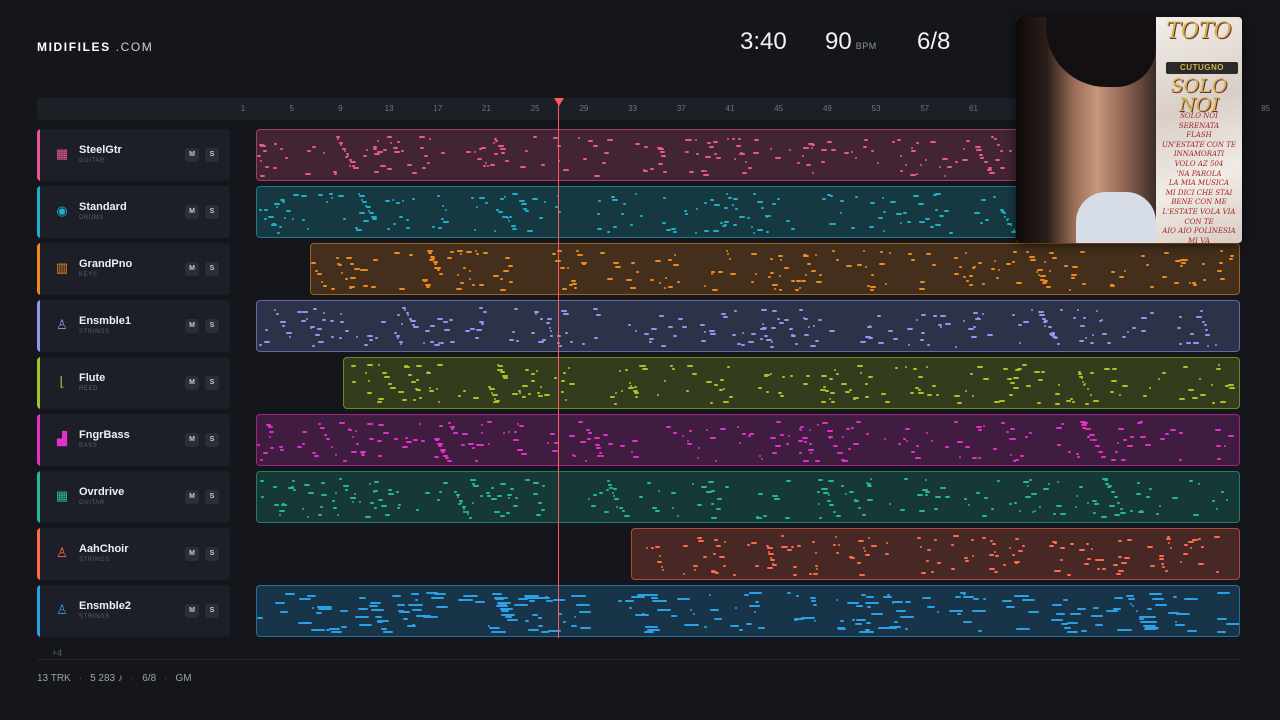 The width and height of the screenshot is (1280, 720). What do you see at coordinates (559, 102) in the screenshot?
I see `playhead-handle` at bounding box center [559, 102].